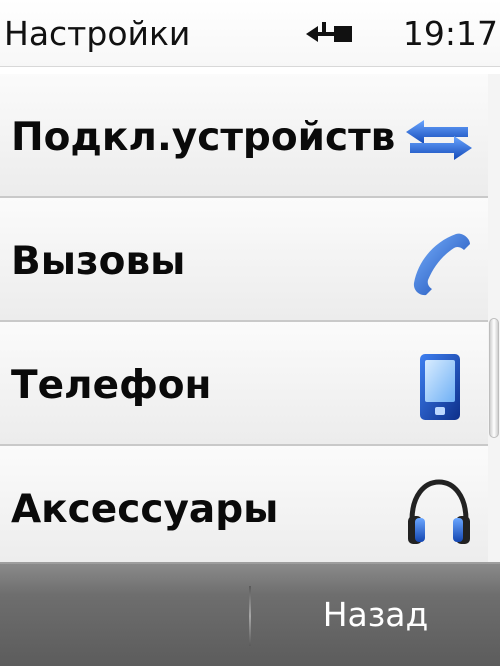  Describe the element at coordinates (450, 33) in the screenshot. I see `status-time: 19:17` at that location.